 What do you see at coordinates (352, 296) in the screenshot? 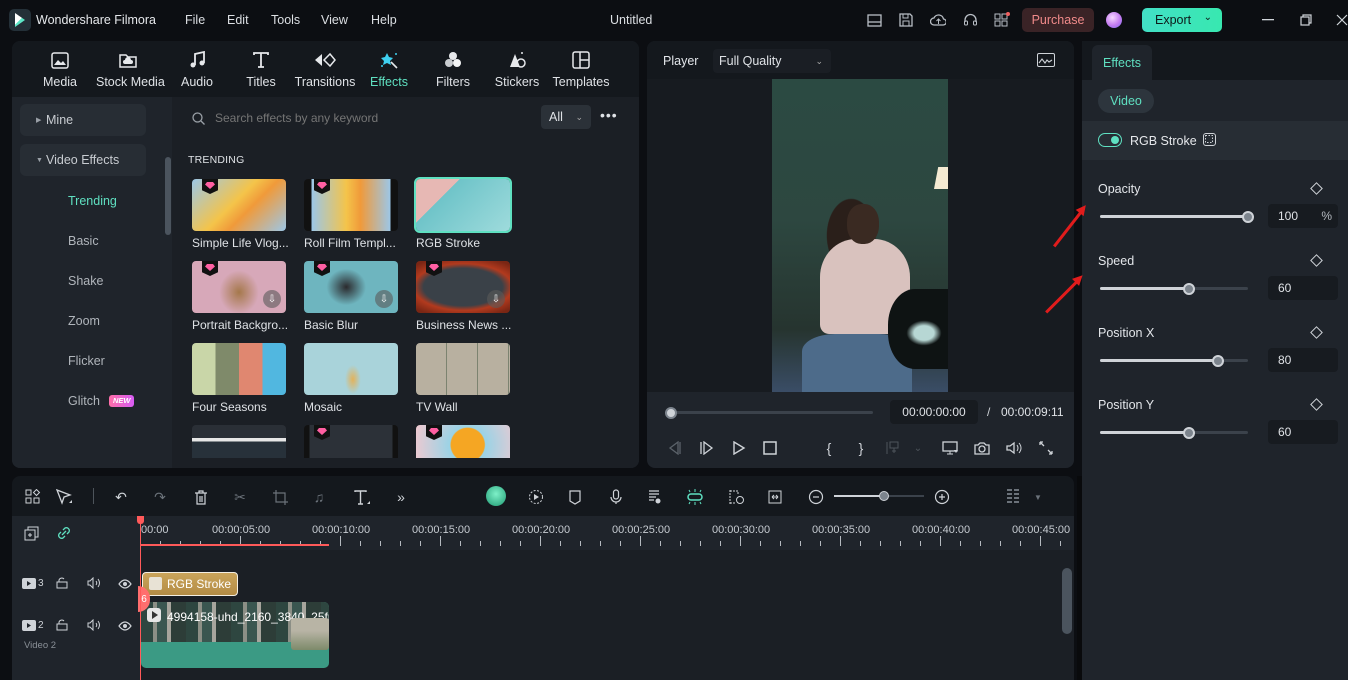
I see `effect-card: ⇩ Basic Blur` at bounding box center [352, 296].